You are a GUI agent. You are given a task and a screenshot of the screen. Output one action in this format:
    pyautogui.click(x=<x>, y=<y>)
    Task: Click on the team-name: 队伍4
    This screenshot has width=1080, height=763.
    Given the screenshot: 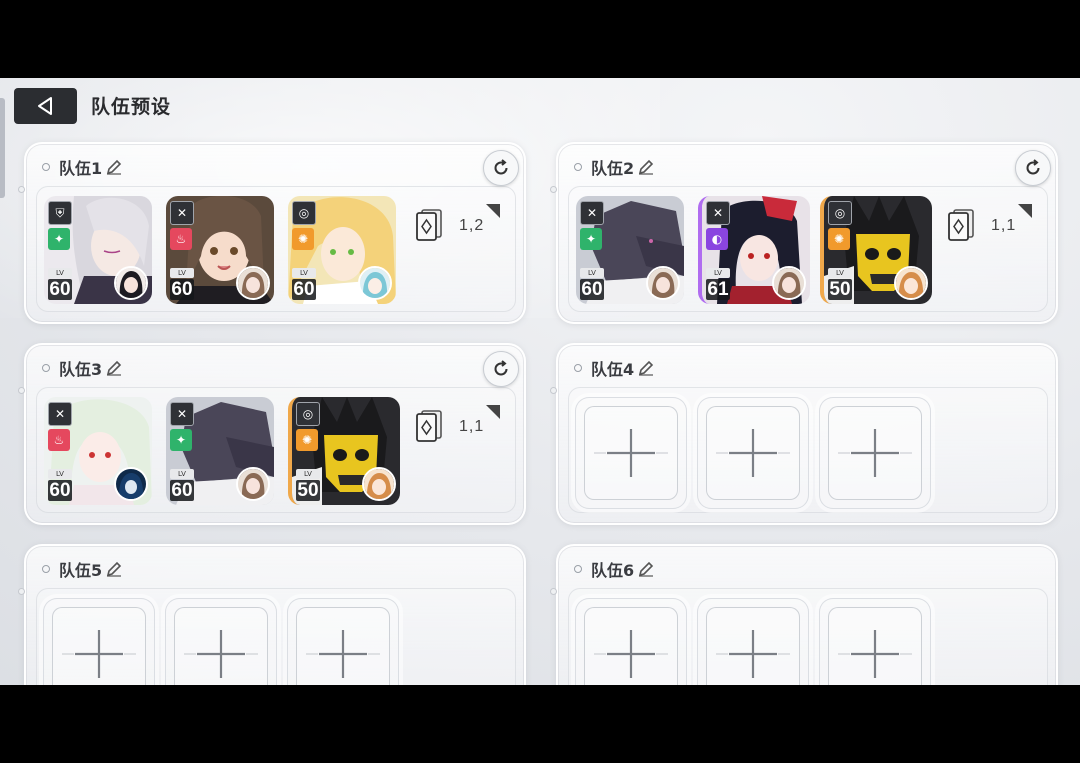 What is the action you would take?
    pyautogui.click(x=613, y=369)
    